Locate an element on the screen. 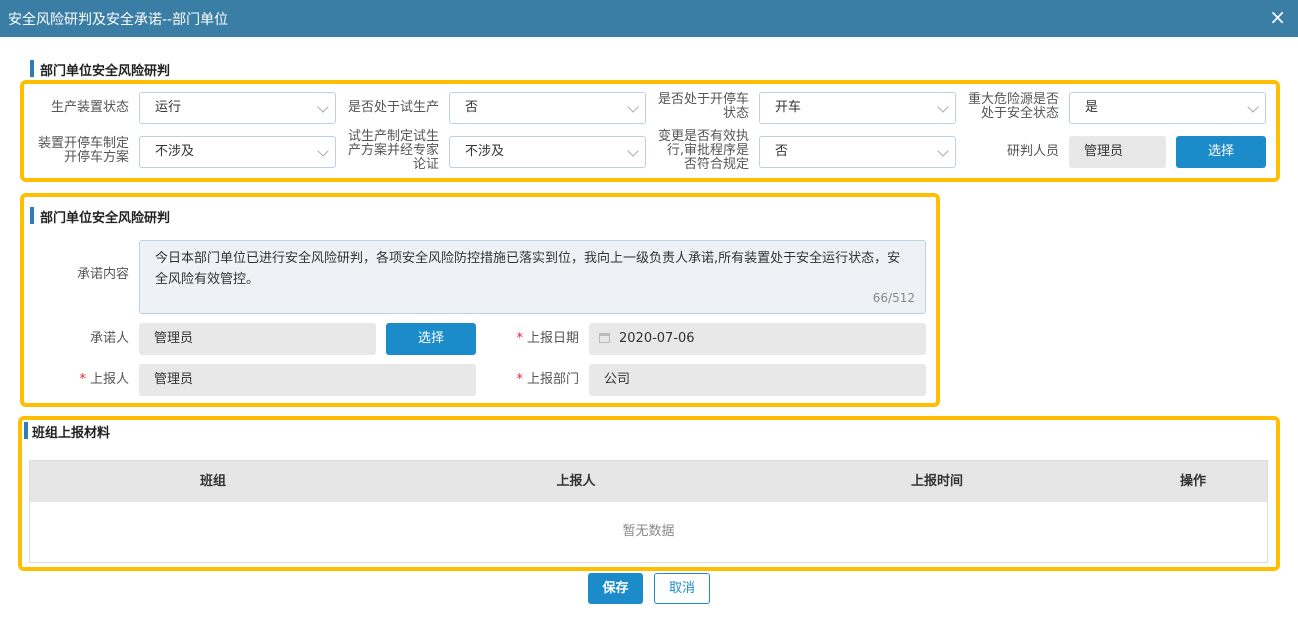 The height and width of the screenshot is (624, 1298). label-text: 上报人 is located at coordinates (109, 379).